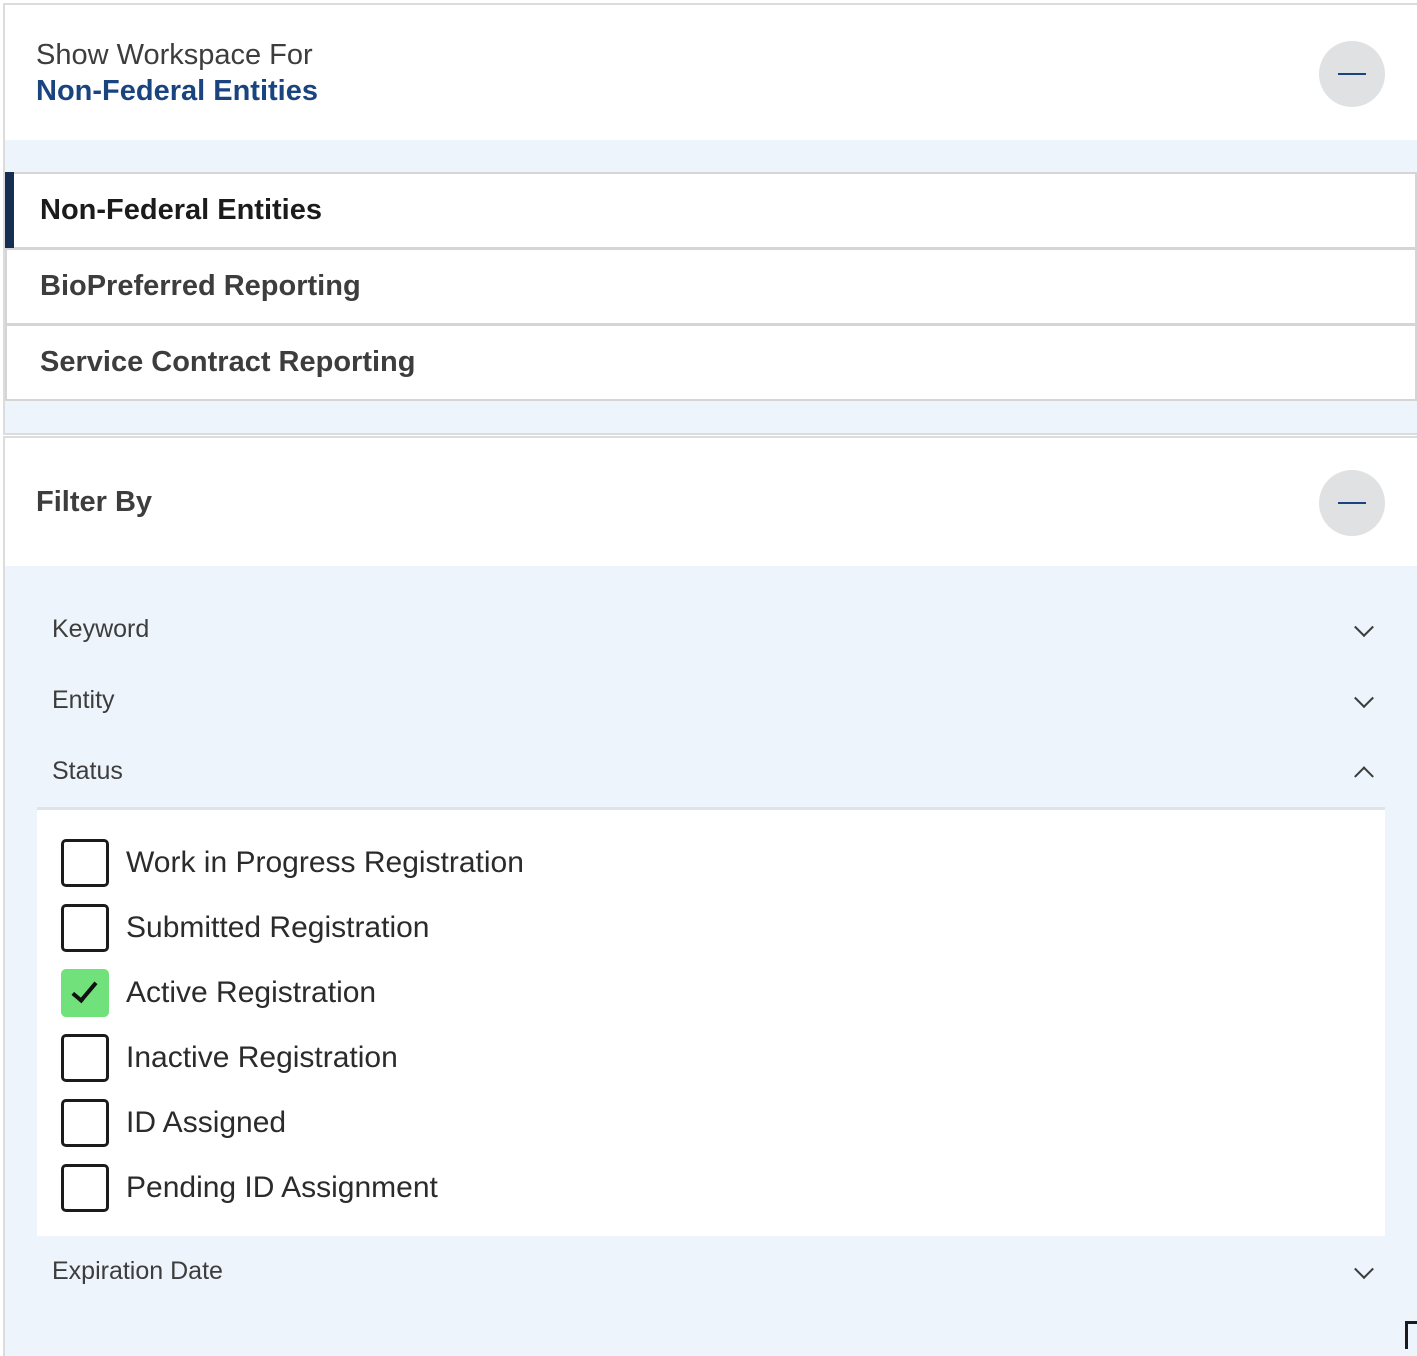 The width and height of the screenshot is (1417, 1356). What do you see at coordinates (723, 992) in the screenshot?
I see `status-option-active: Active Registration` at bounding box center [723, 992].